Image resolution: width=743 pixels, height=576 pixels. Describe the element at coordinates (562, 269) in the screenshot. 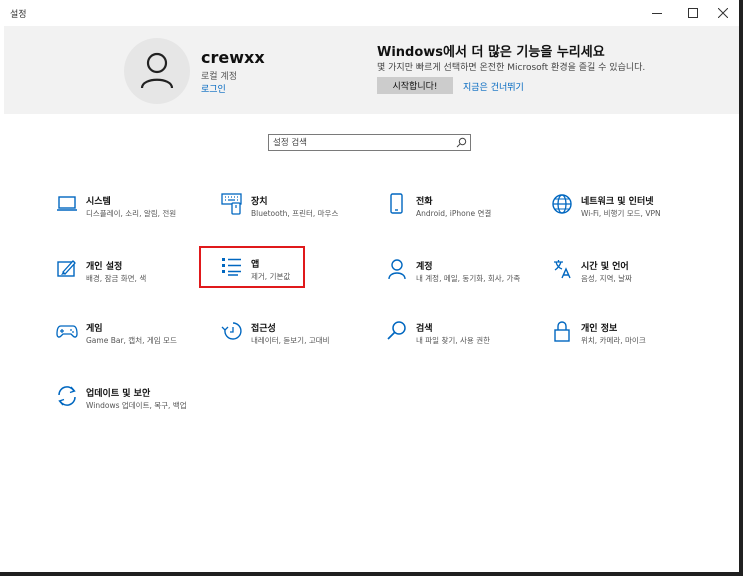

I see `time-language-icon` at that location.